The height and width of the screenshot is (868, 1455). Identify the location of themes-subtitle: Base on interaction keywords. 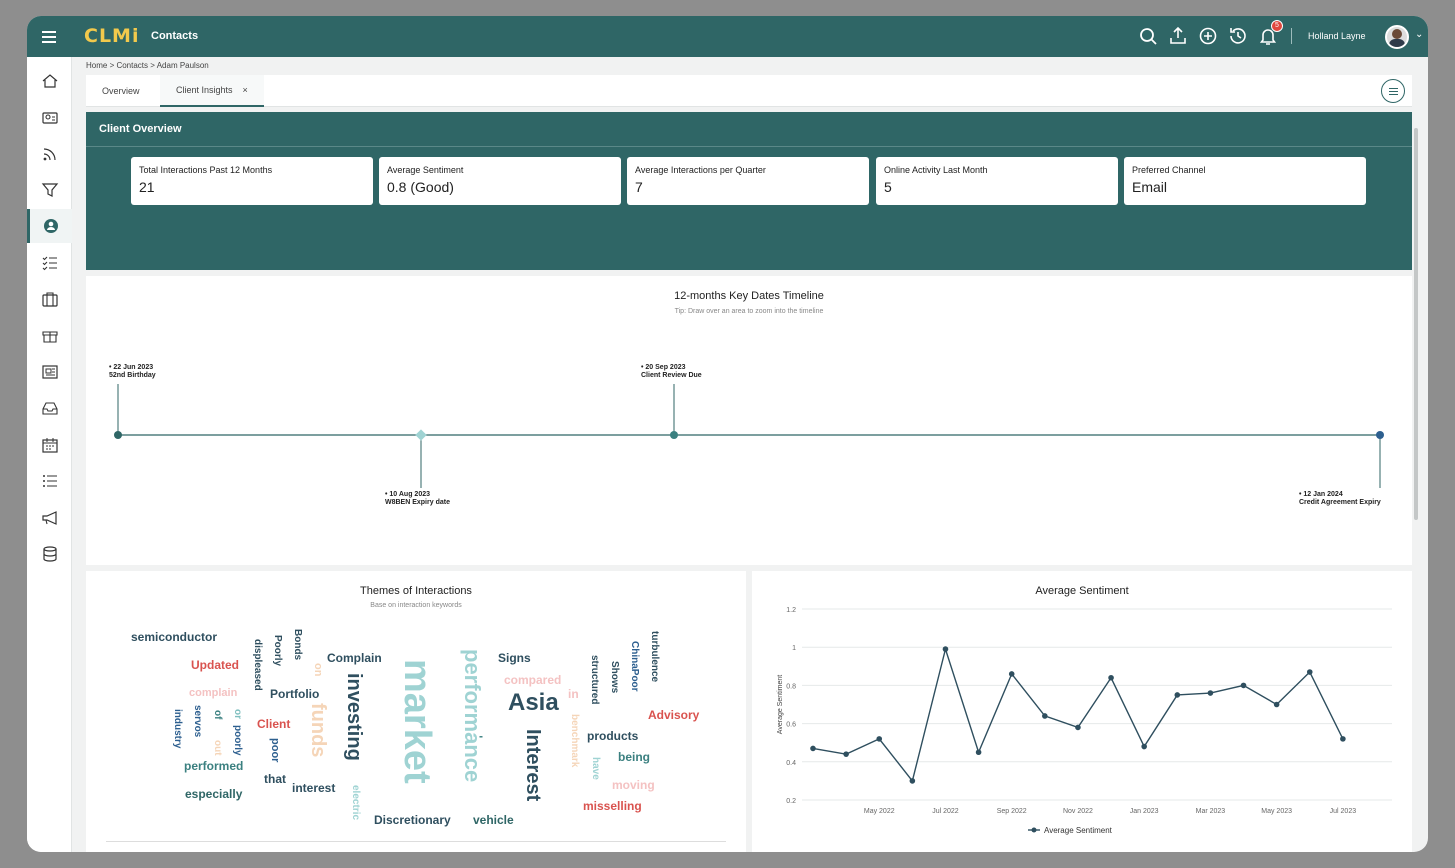
(416, 605).